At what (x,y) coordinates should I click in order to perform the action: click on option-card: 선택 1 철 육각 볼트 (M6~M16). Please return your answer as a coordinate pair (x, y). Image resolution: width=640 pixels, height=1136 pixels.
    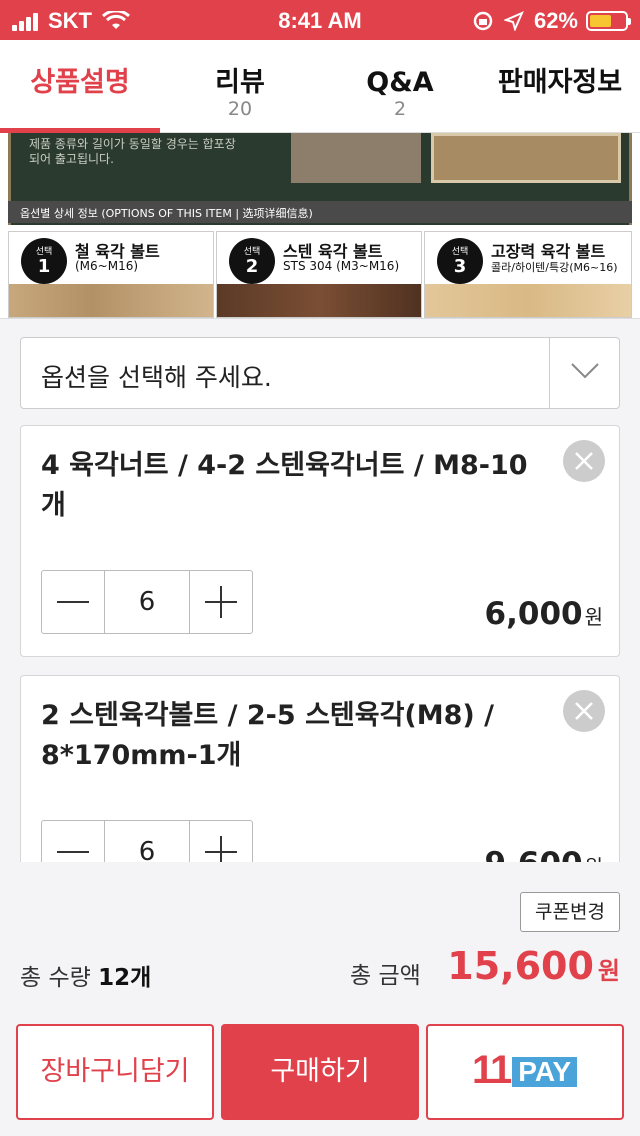
    Looking at the image, I should click on (111, 274).